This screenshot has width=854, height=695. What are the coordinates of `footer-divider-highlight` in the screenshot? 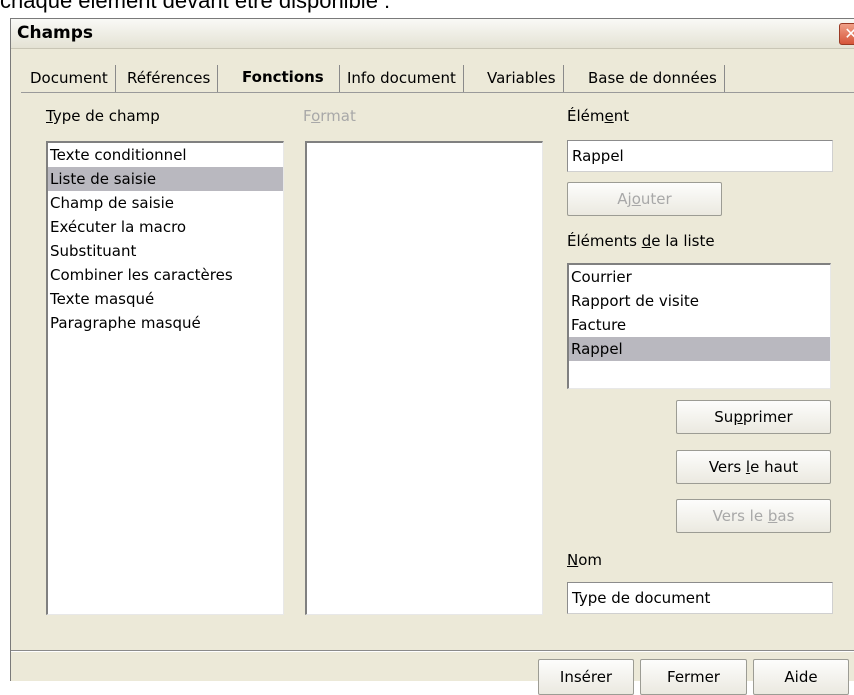 It's located at (432, 651).